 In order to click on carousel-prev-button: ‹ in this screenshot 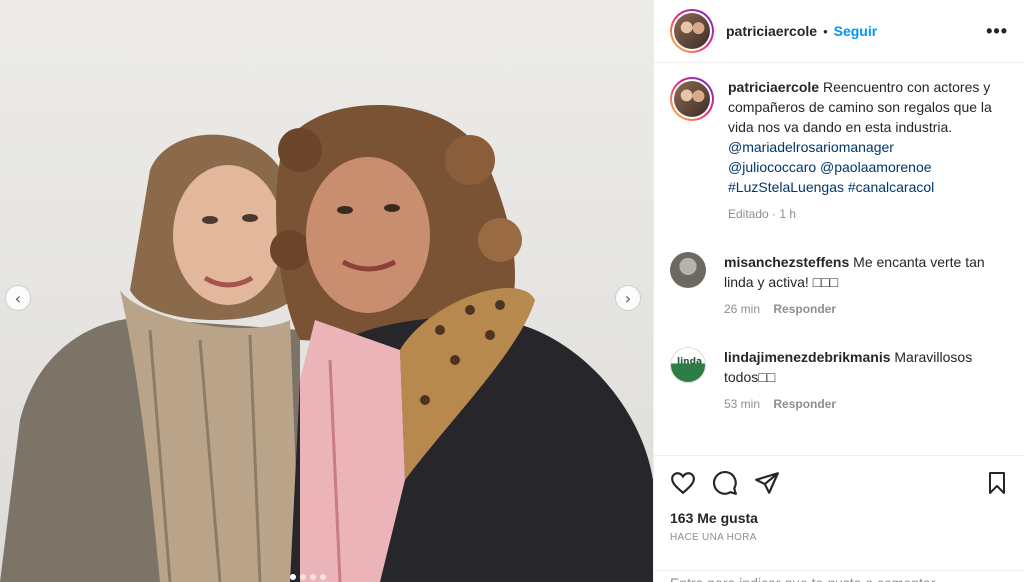, I will do `click(18, 298)`.